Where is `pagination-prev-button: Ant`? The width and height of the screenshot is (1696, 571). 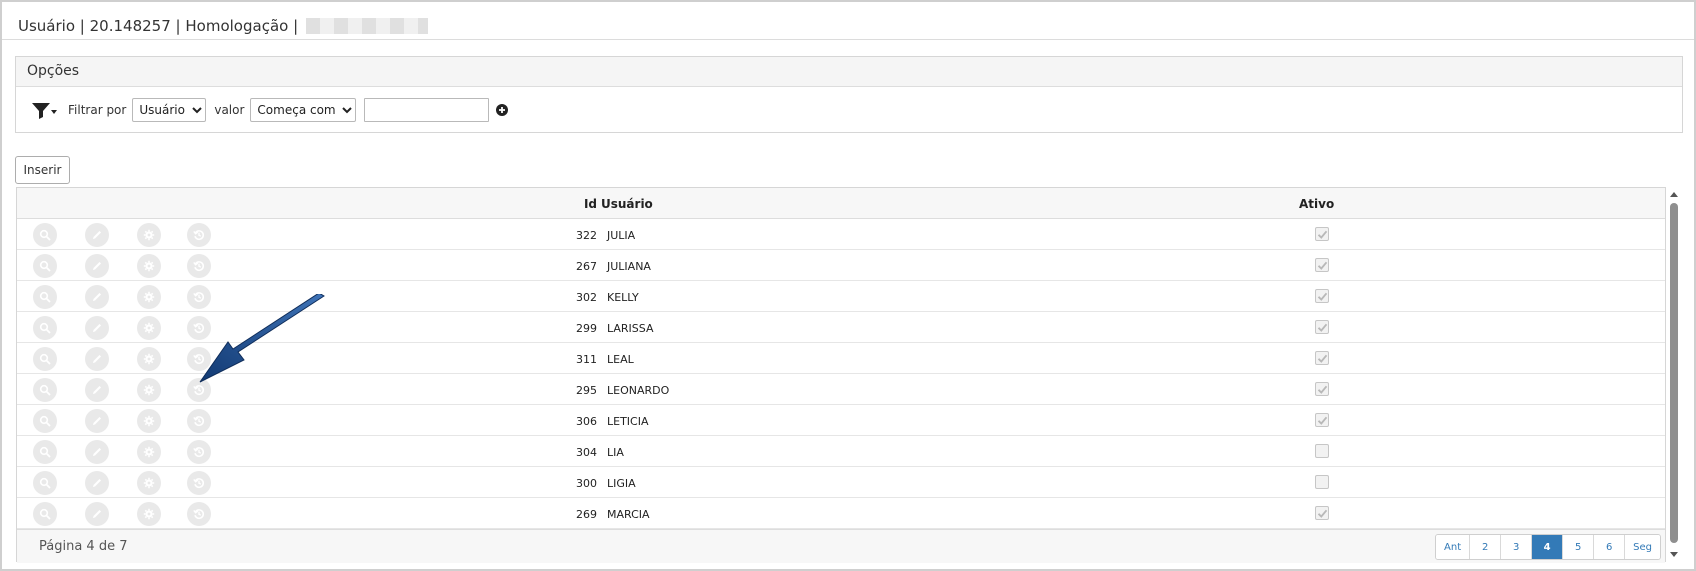 pagination-prev-button: Ant is located at coordinates (1453, 547).